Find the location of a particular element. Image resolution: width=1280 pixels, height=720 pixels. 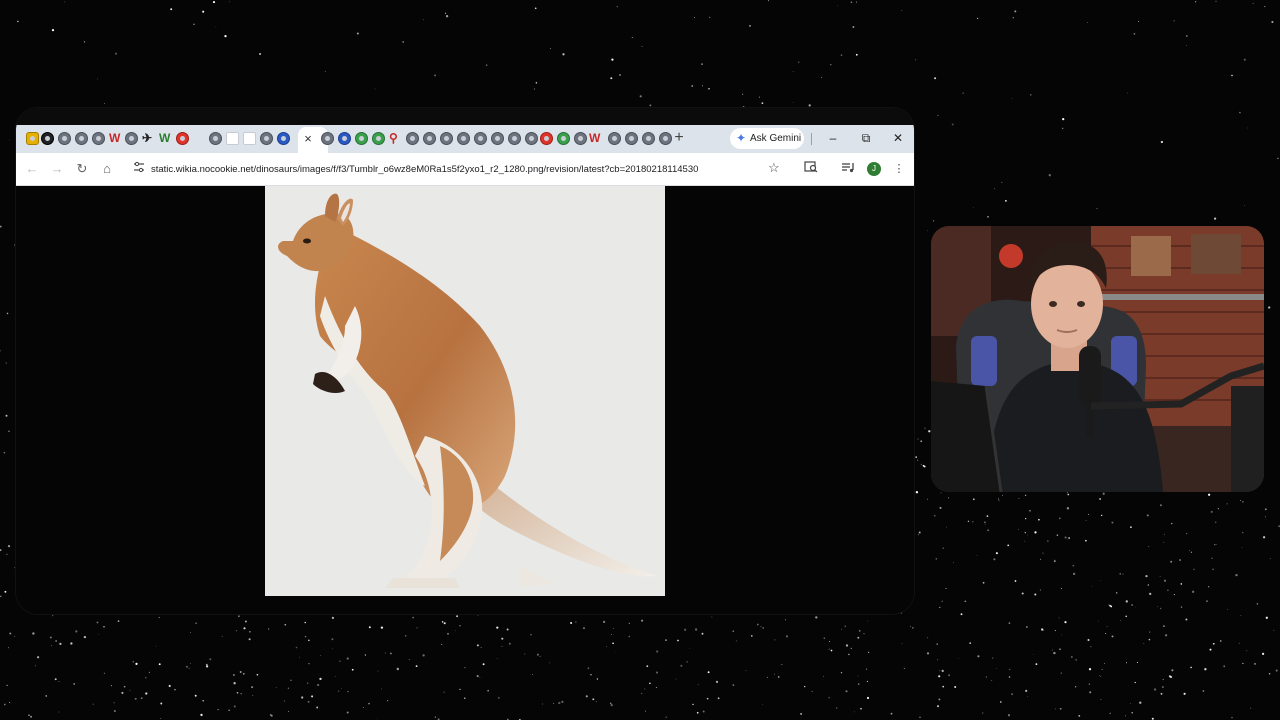

forward-button-icon: → is located at coordinates (57, 169).